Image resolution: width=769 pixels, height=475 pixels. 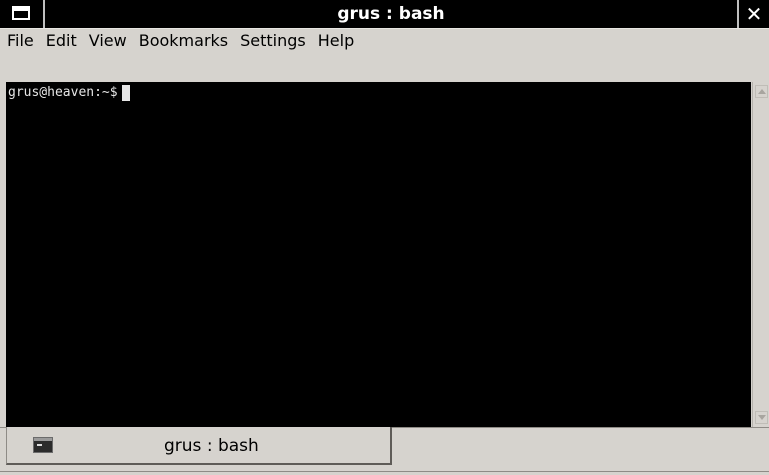 I want to click on menu-file: File, so click(x=20, y=41).